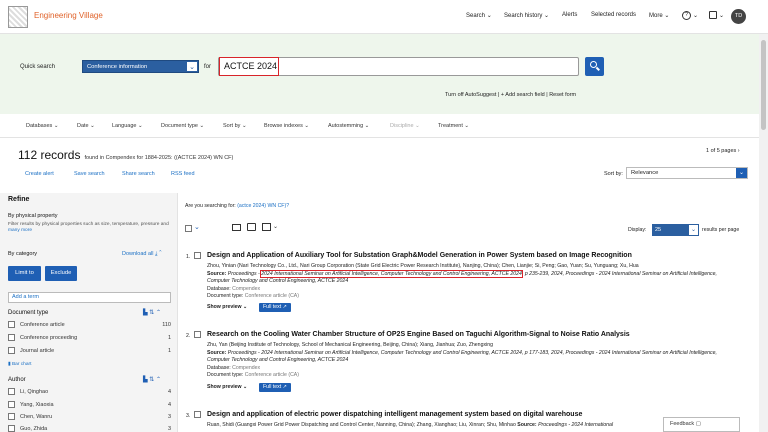 Image resolution: width=768 pixels, height=432 pixels. What do you see at coordinates (613, 174) in the screenshot?
I see `sort-by-label: Sort by:` at bounding box center [613, 174].